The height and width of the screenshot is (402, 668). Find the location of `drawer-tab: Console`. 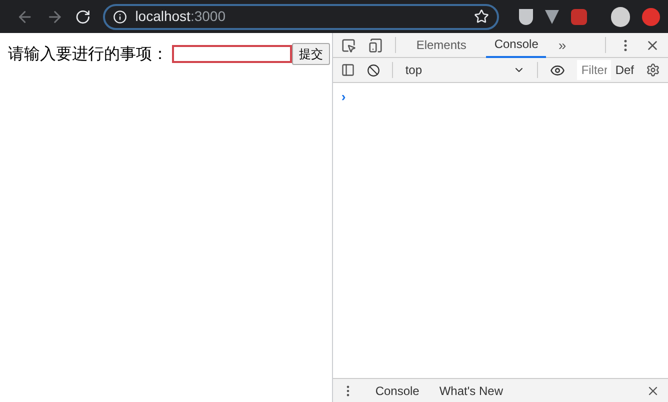

drawer-tab: Console is located at coordinates (397, 391).